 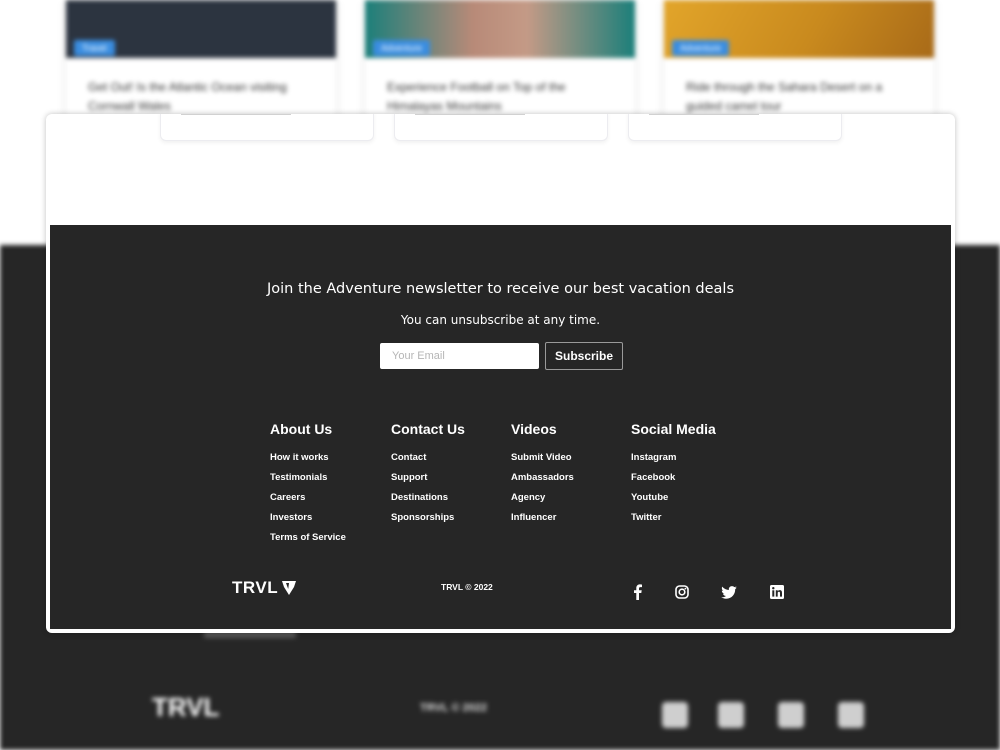 What do you see at coordinates (653, 477) in the screenshot?
I see `footer-link: Facebook` at bounding box center [653, 477].